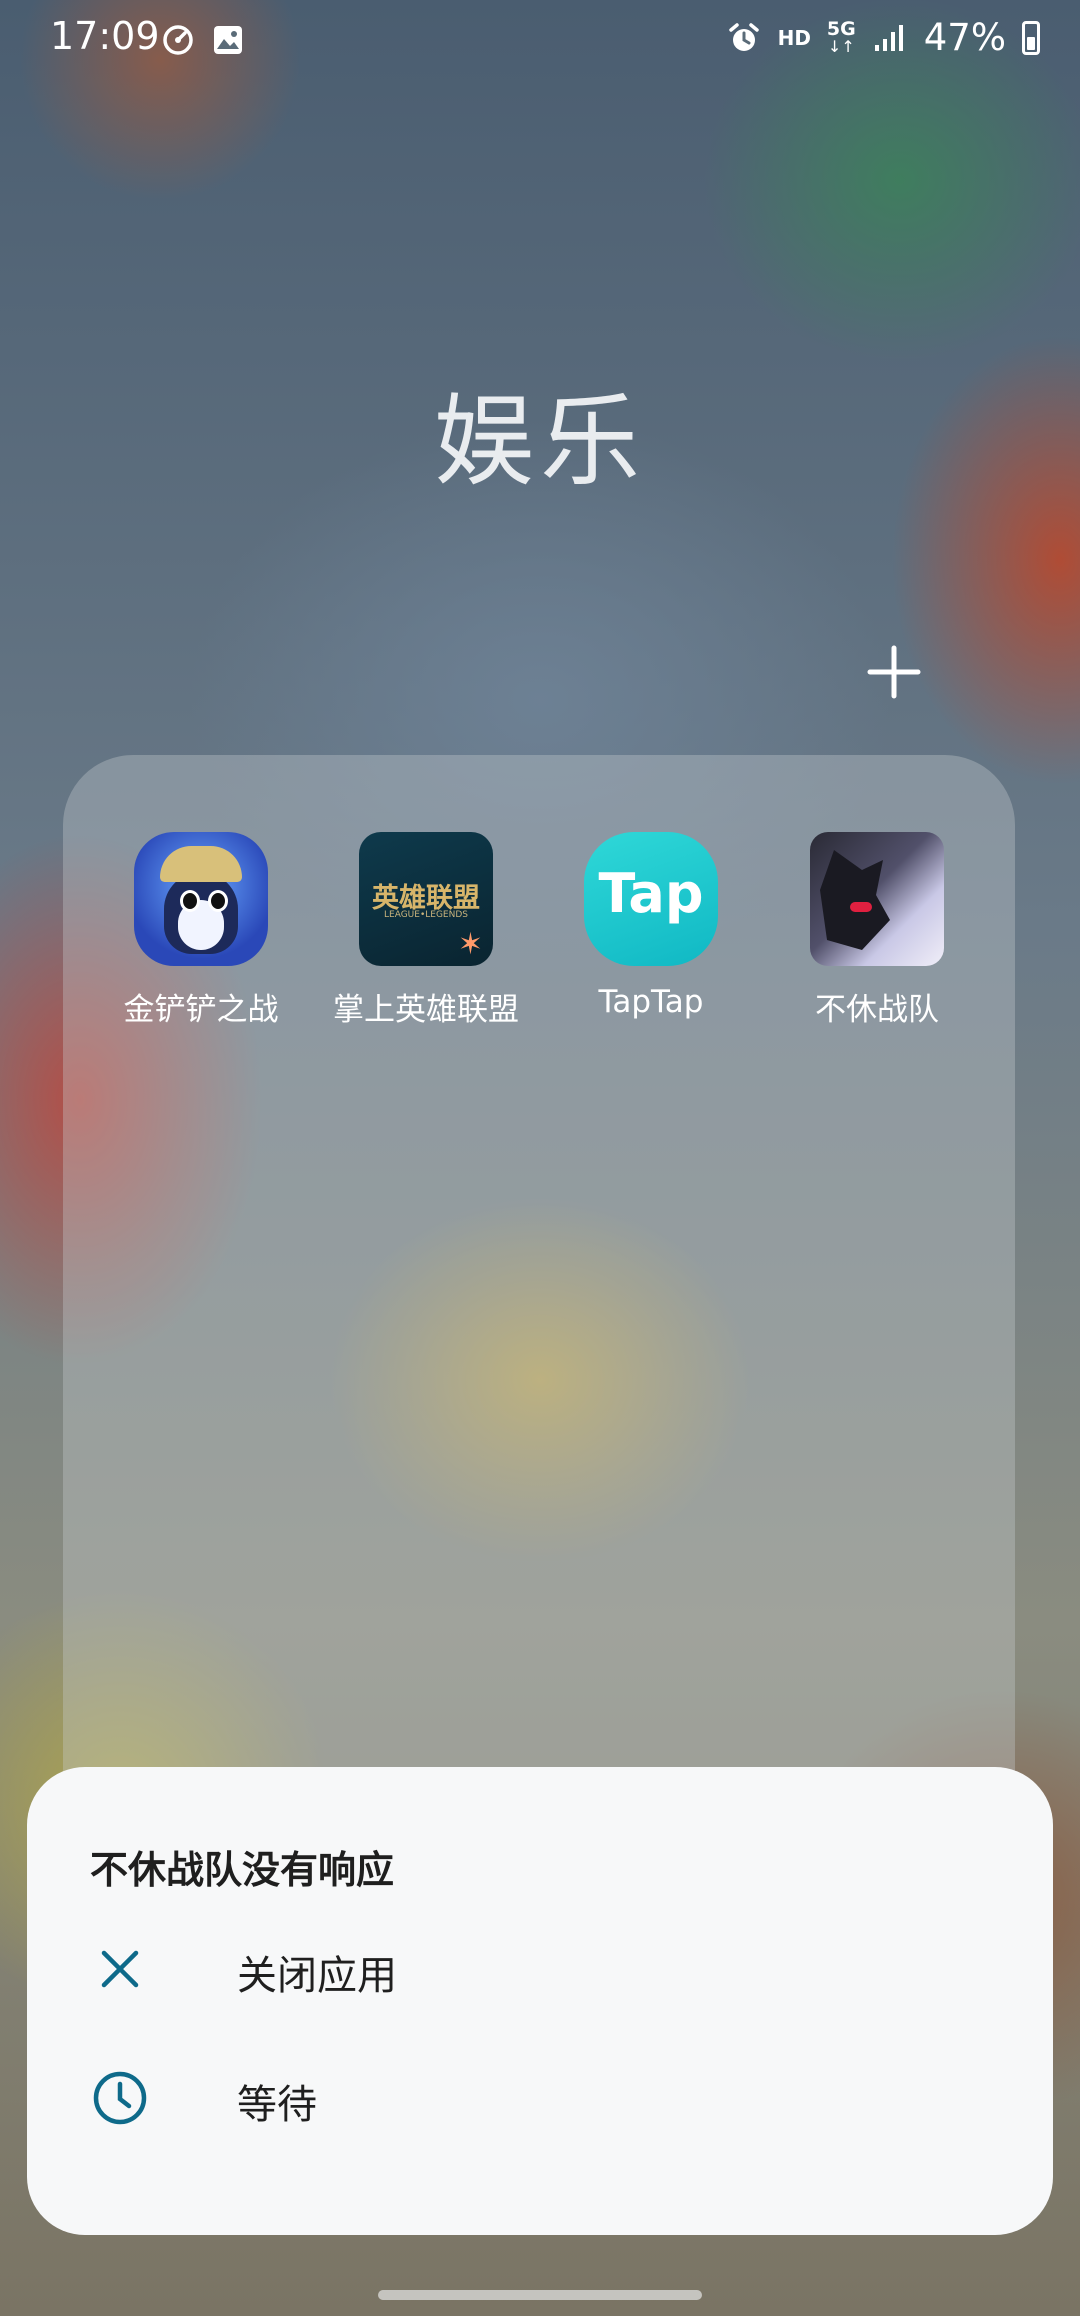 The width and height of the screenshot is (1080, 2316). Describe the element at coordinates (651, 1002) in the screenshot. I see `app-label: TapTap` at that location.